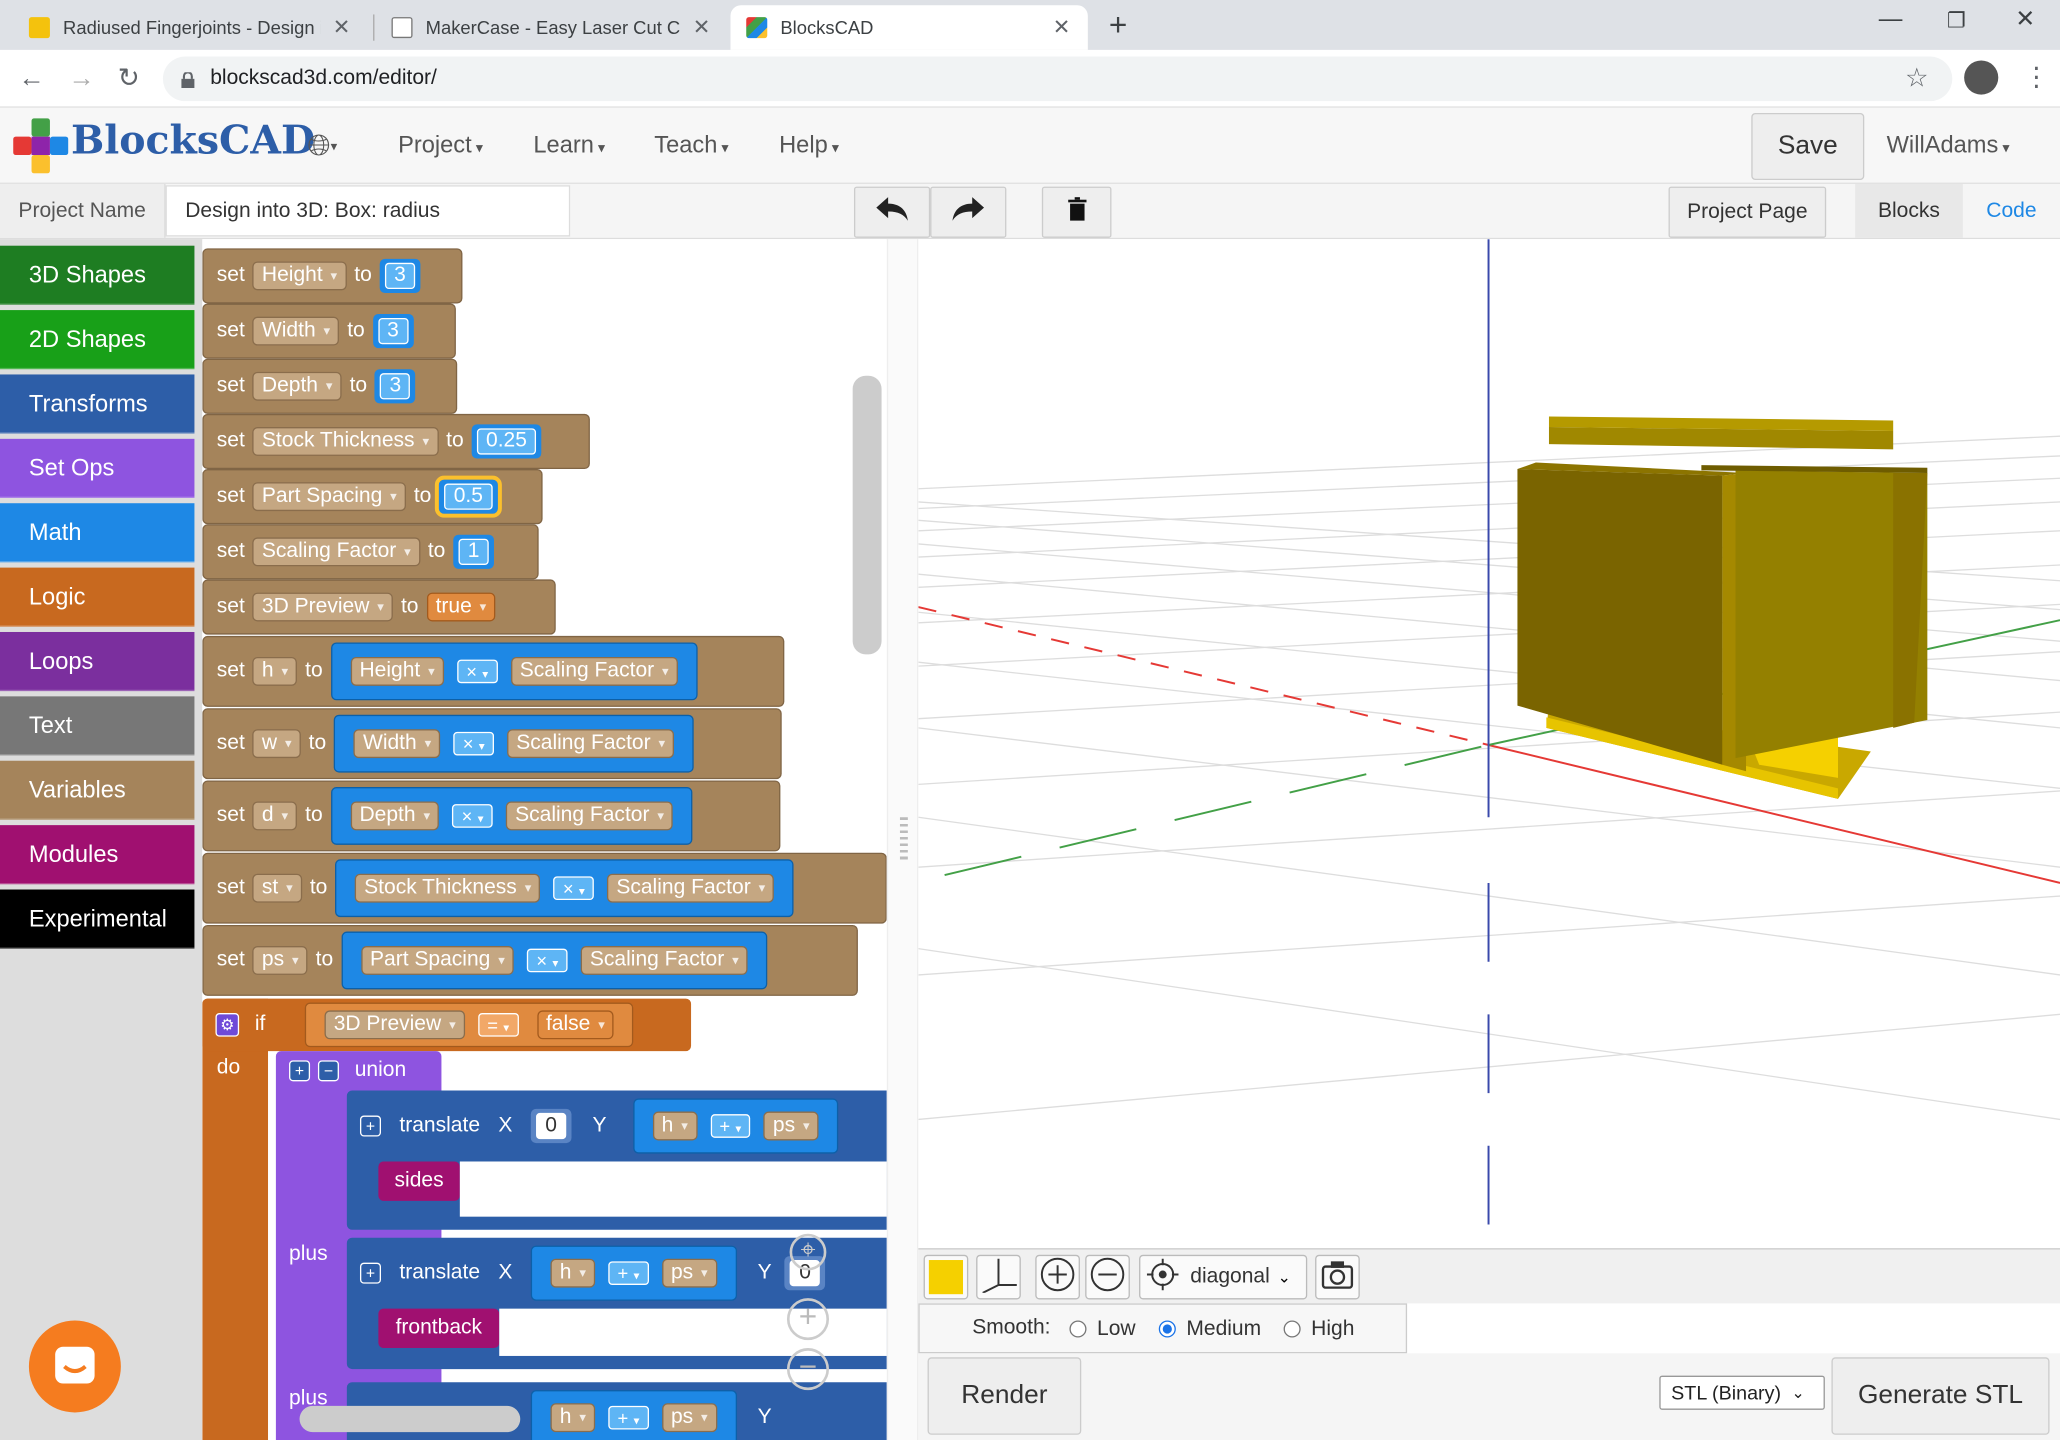 The height and width of the screenshot is (1440, 2060). I want to click on color-picker-button, so click(946, 1277).